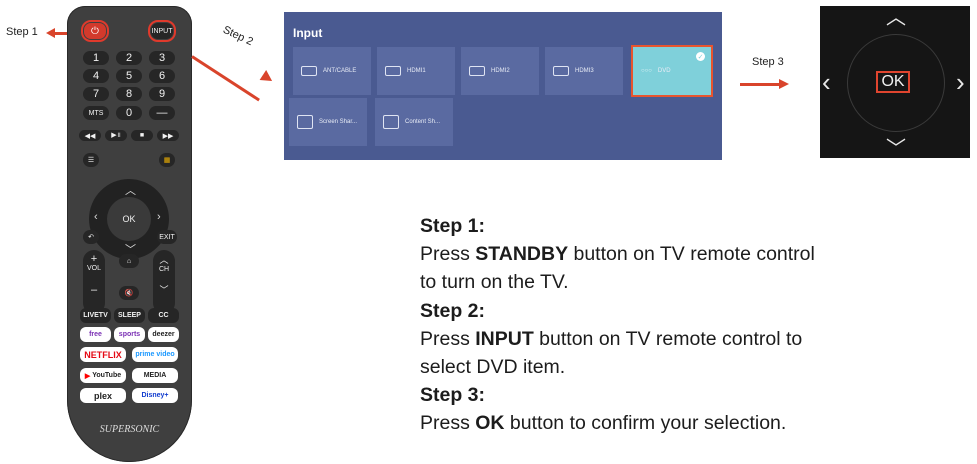 The height and width of the screenshot is (464, 977). What do you see at coordinates (155, 375) in the screenshot?
I see `media-button: MEDIA` at bounding box center [155, 375].